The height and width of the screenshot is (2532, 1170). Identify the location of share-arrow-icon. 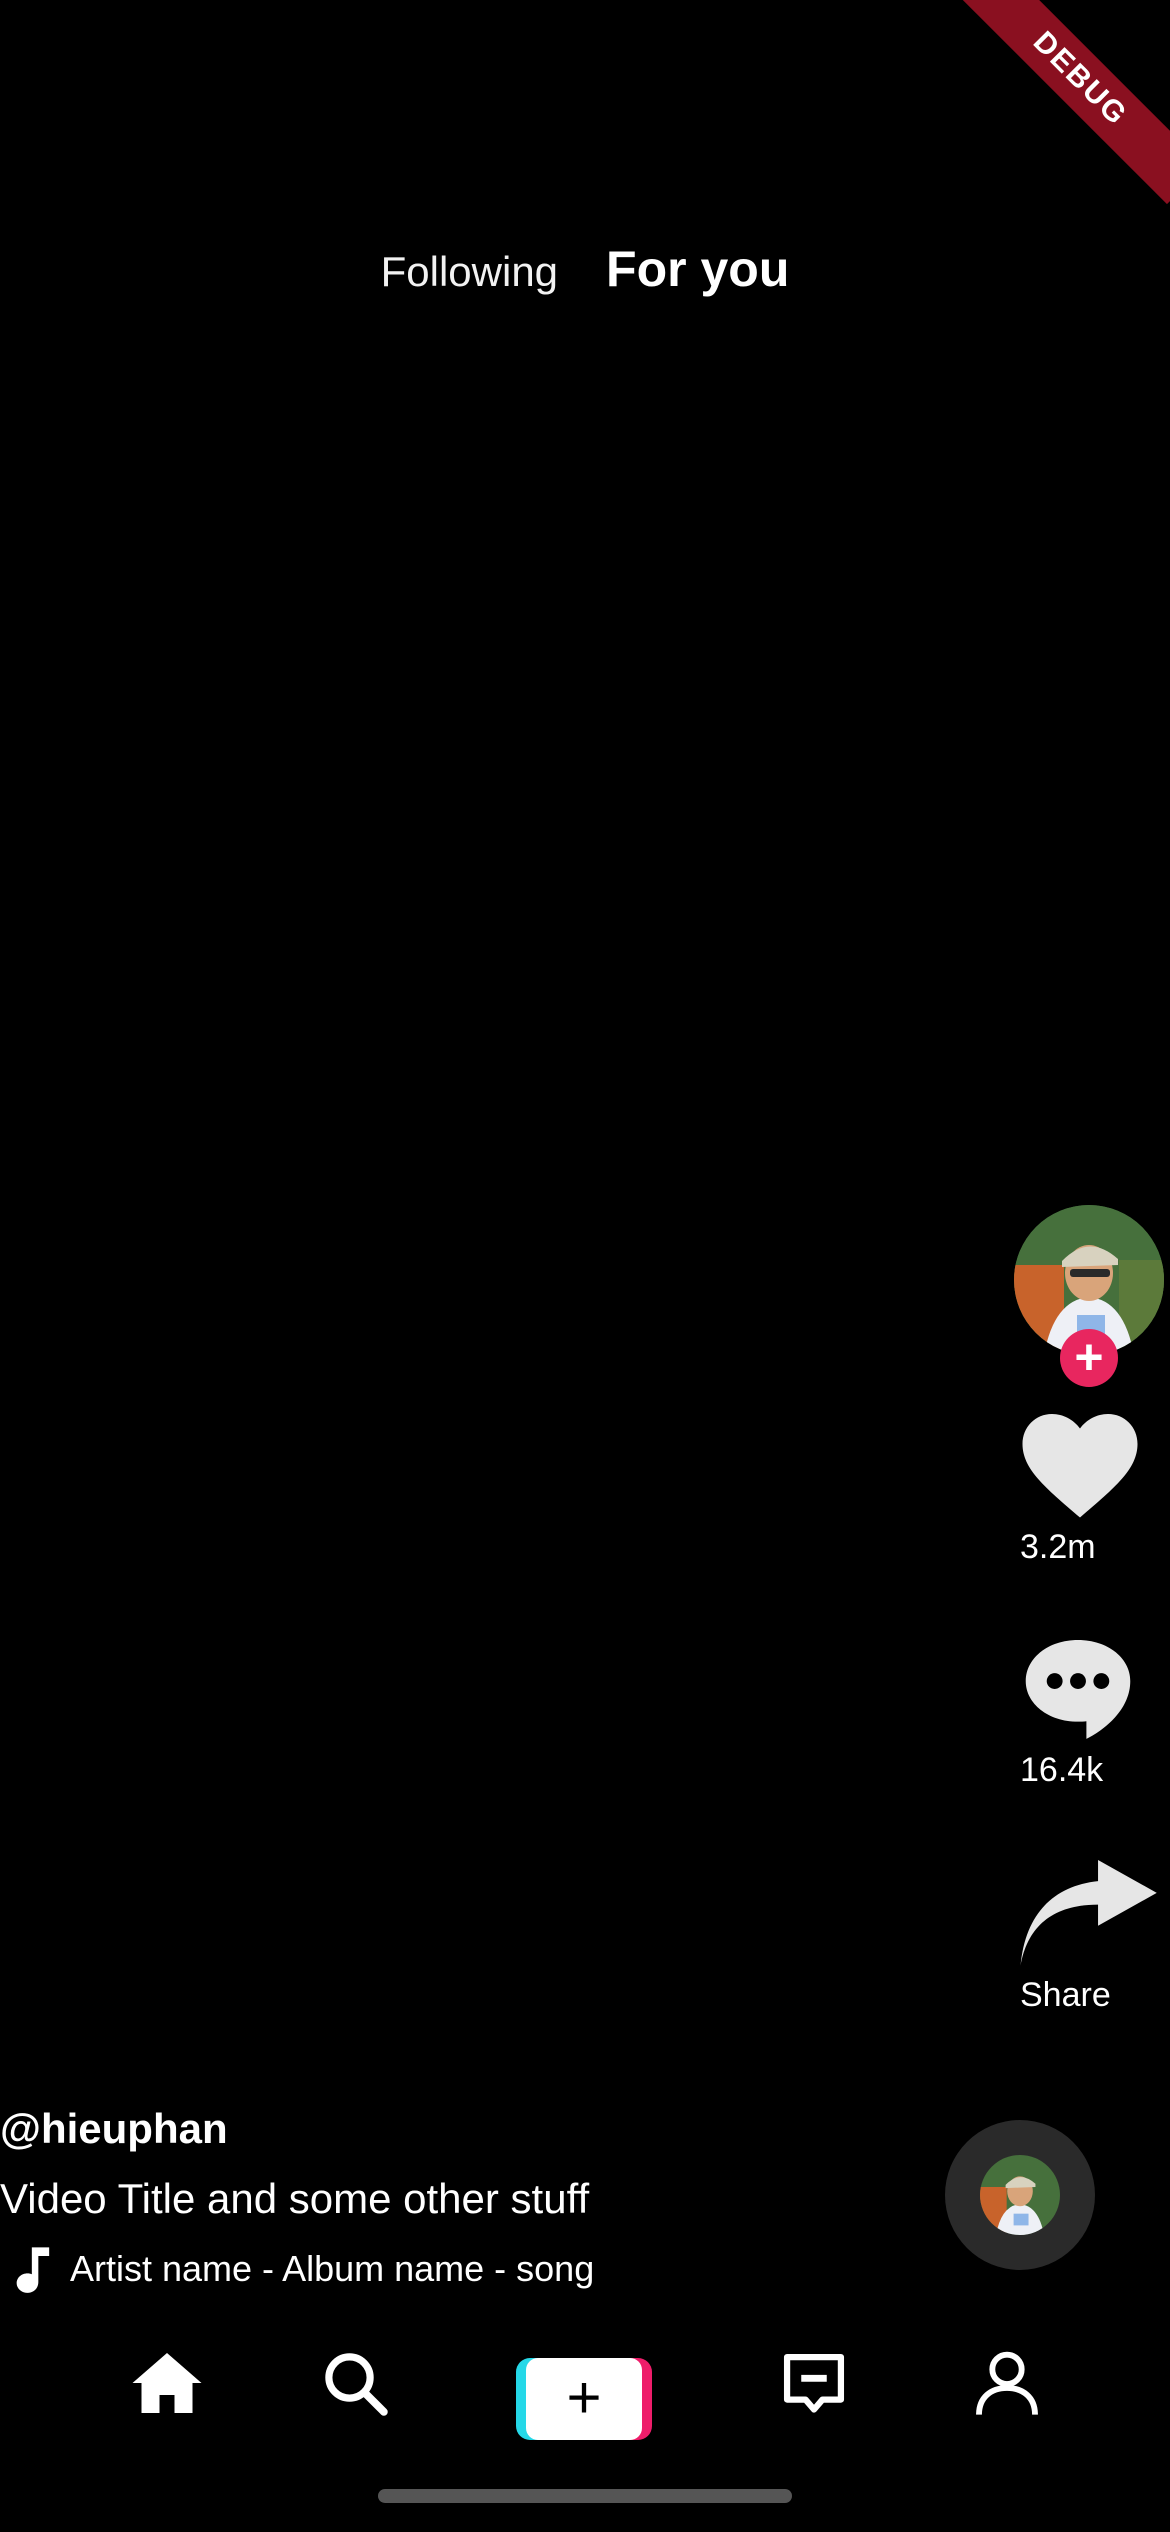
(1091, 1914).